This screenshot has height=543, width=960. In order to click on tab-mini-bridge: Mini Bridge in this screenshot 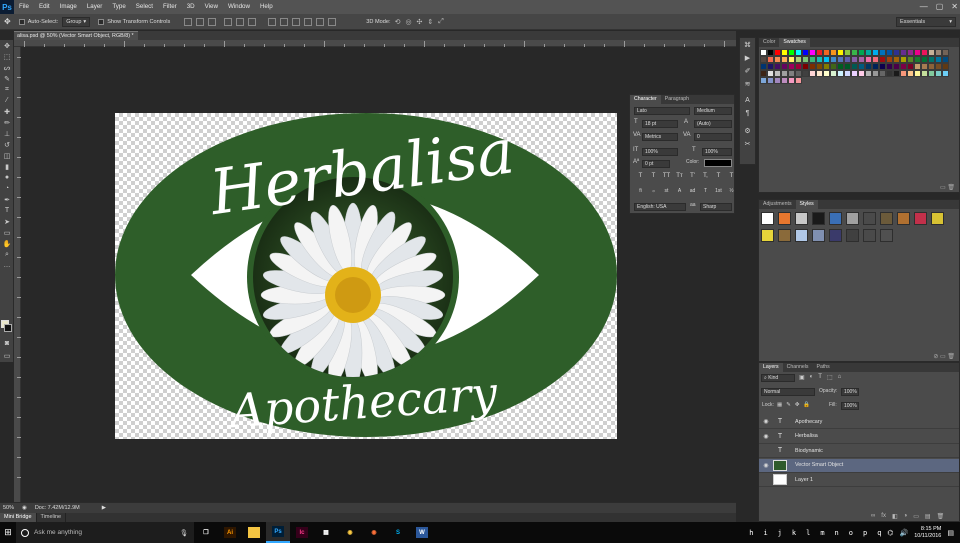, I will do `click(18, 517)`.